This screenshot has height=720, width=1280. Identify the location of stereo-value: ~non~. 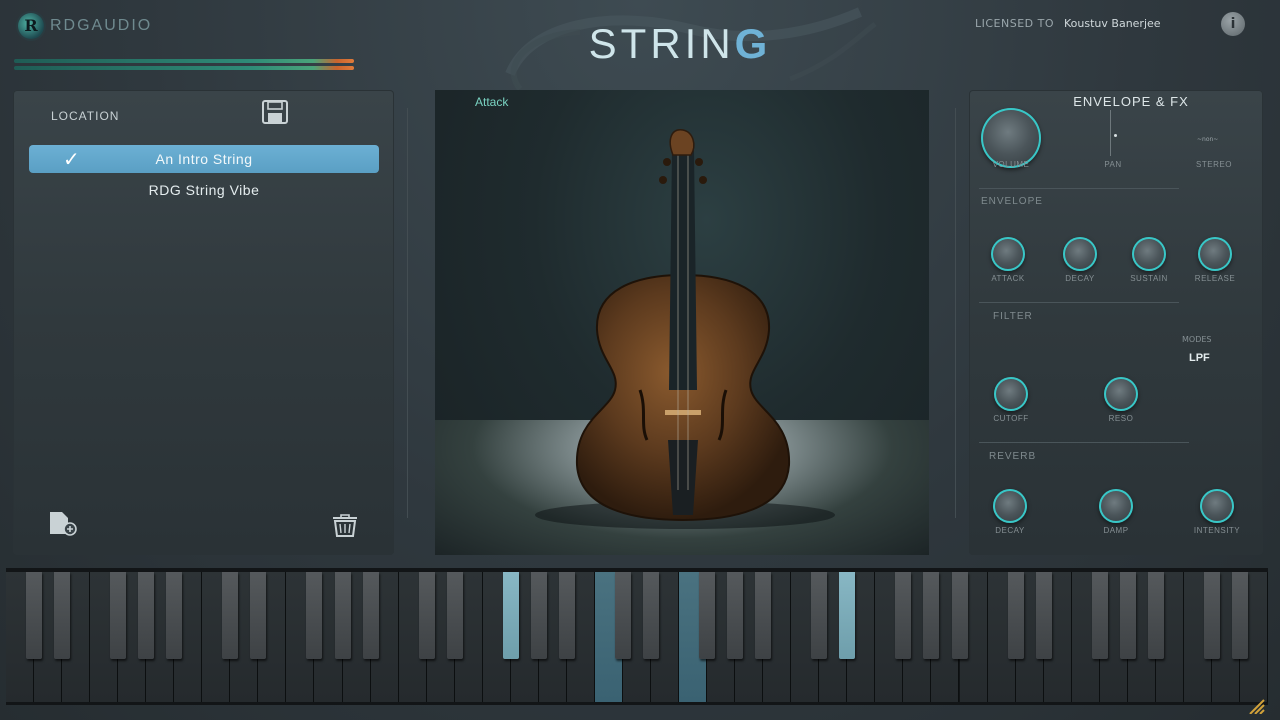
(1207, 139).